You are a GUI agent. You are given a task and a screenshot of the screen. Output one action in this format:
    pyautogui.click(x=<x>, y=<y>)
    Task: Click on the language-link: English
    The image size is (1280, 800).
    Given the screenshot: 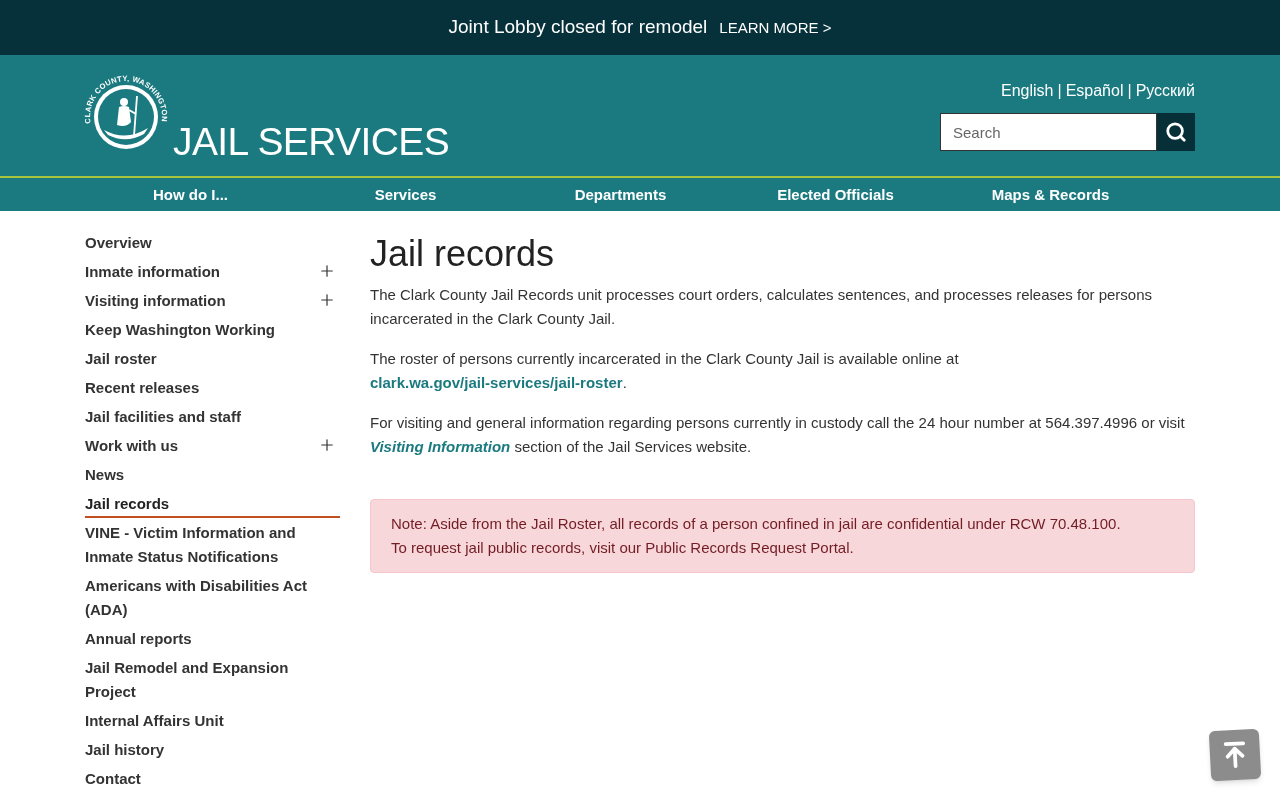 What is the action you would take?
    pyautogui.click(x=1027, y=91)
    